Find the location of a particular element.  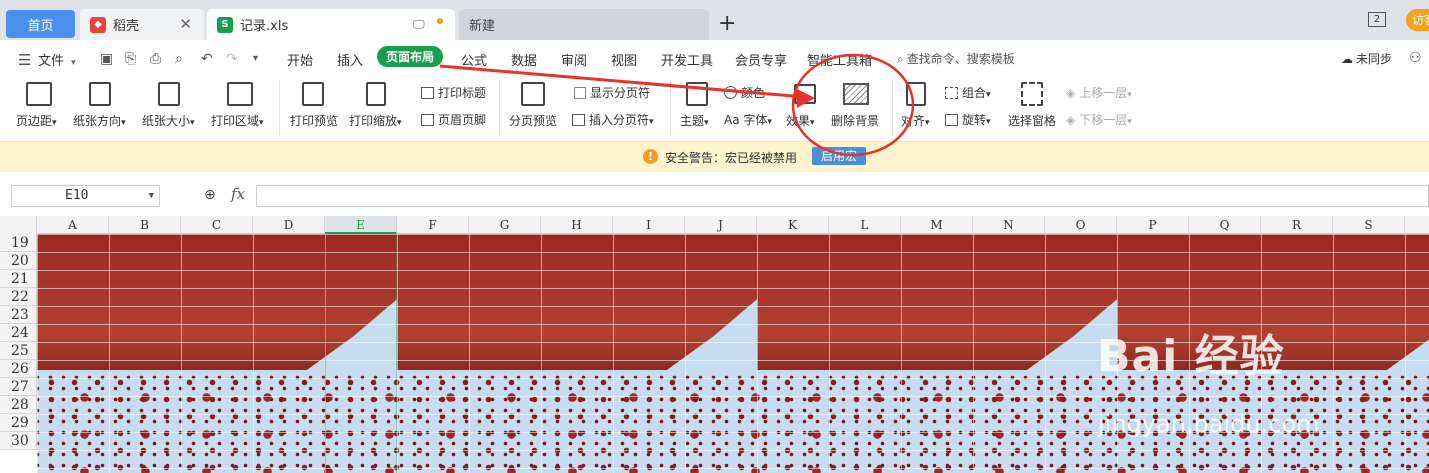

tab-new: 新建 is located at coordinates (584, 24).